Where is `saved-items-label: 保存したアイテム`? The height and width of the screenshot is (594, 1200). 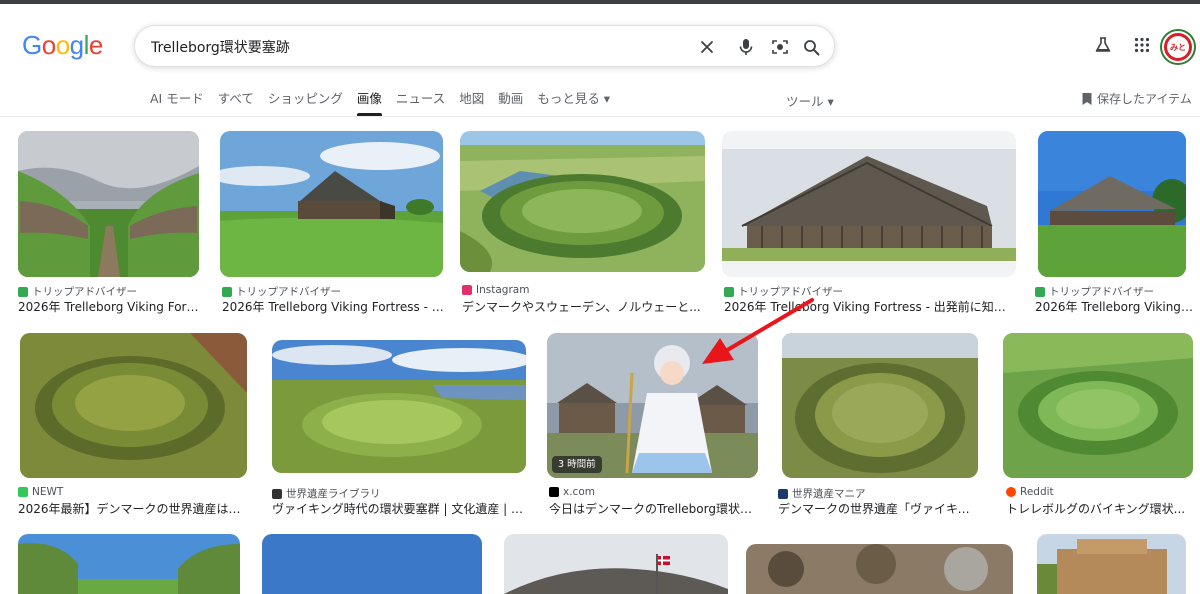
saved-items-label: 保存したアイテム is located at coordinates (1144, 99).